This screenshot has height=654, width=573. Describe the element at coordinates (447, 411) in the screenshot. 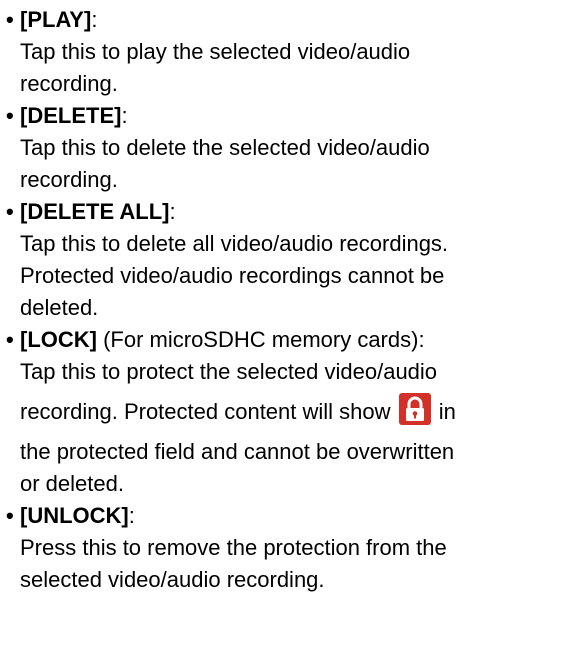

I see `icon-line-after: in` at that location.